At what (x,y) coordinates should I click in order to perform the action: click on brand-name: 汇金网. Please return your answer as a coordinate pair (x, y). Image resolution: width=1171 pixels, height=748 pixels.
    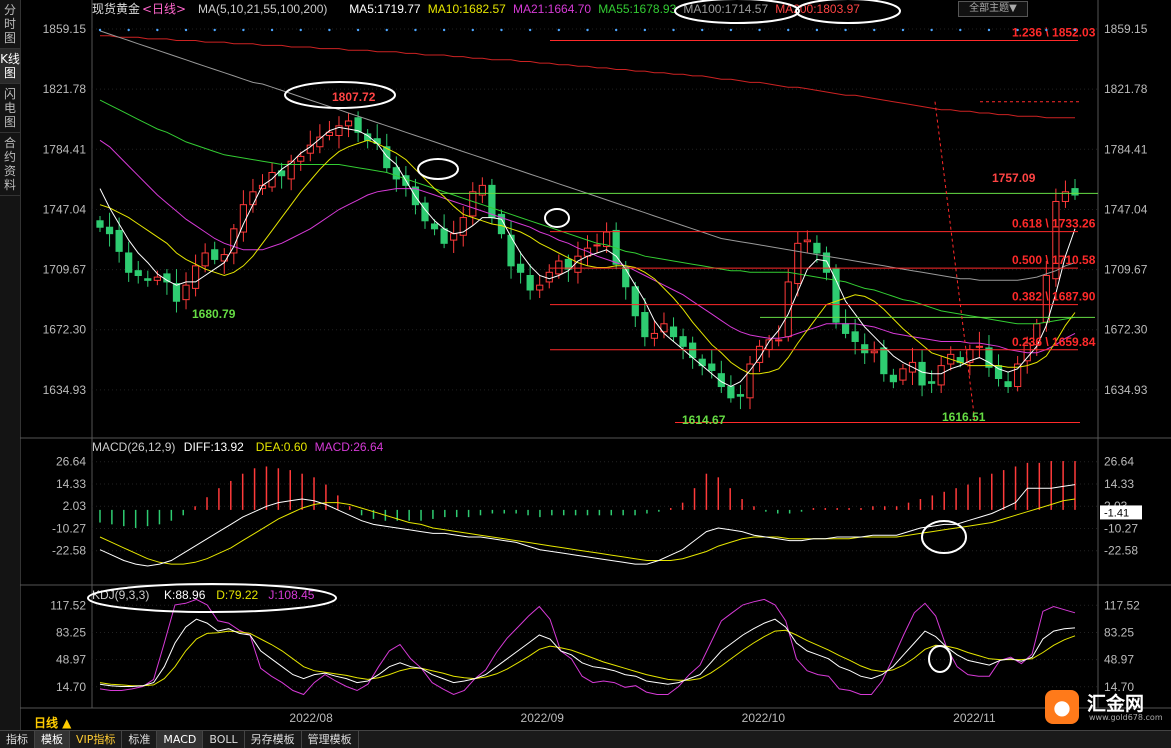
    Looking at the image, I should click on (1116, 704).